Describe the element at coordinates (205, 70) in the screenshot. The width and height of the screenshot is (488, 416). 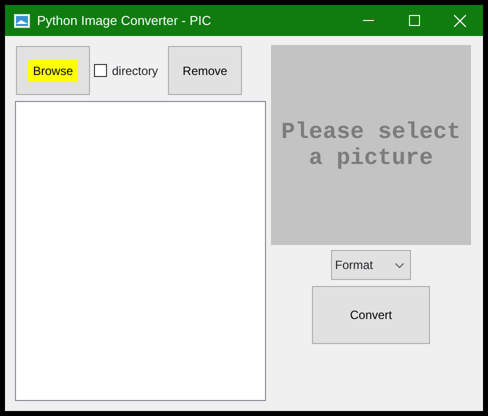
I see `remove-button: Remove` at that location.